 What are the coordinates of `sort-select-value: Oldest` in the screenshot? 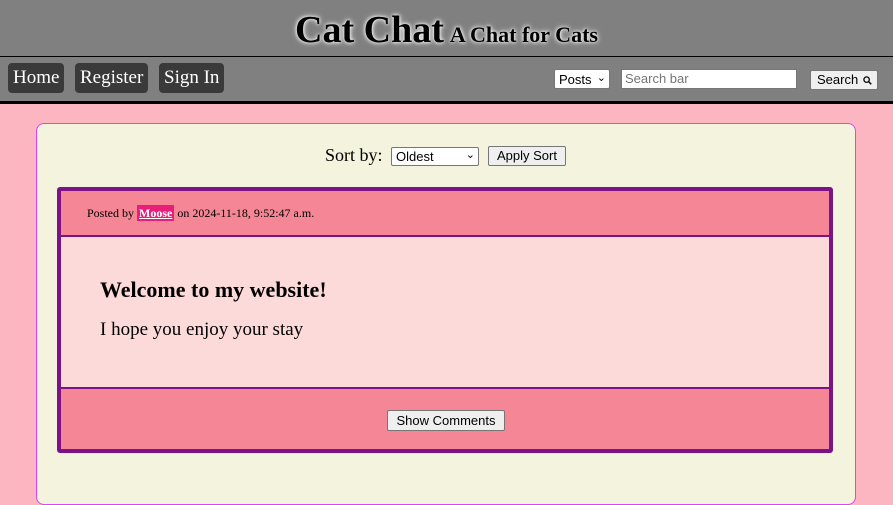 It's located at (415, 156).